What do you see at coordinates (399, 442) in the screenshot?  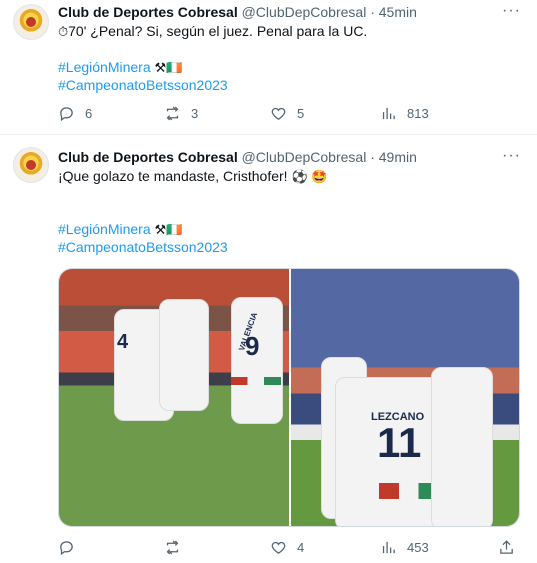 I see `jersey-number: 11` at bounding box center [399, 442].